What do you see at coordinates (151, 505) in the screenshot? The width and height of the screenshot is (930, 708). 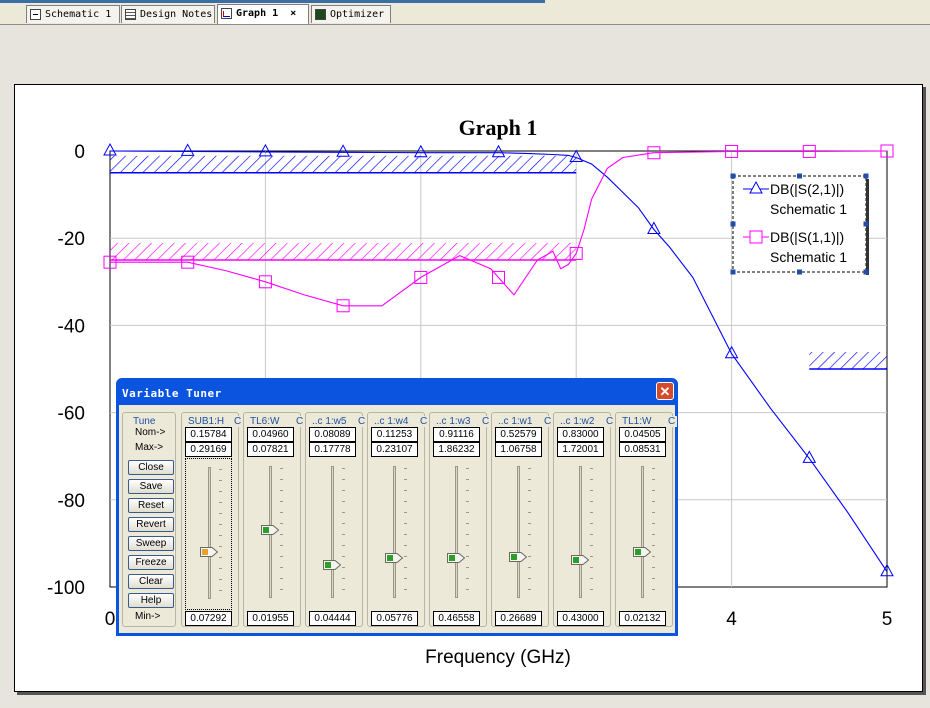 I see `reset-button: Reset` at bounding box center [151, 505].